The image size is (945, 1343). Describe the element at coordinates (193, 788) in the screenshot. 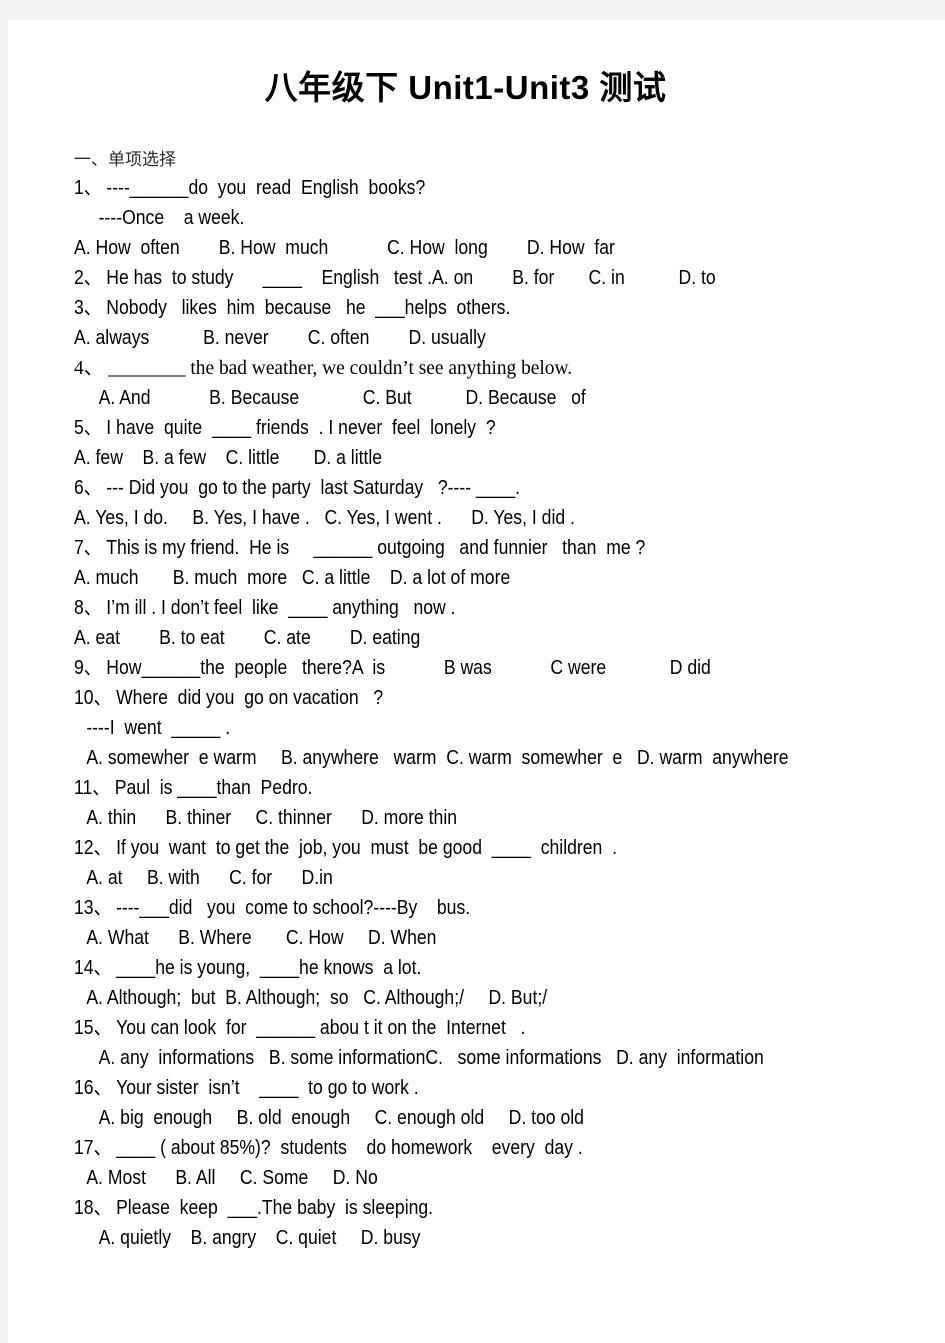

I see `question-line: 11、 Paul is ____than Pedro.` at that location.